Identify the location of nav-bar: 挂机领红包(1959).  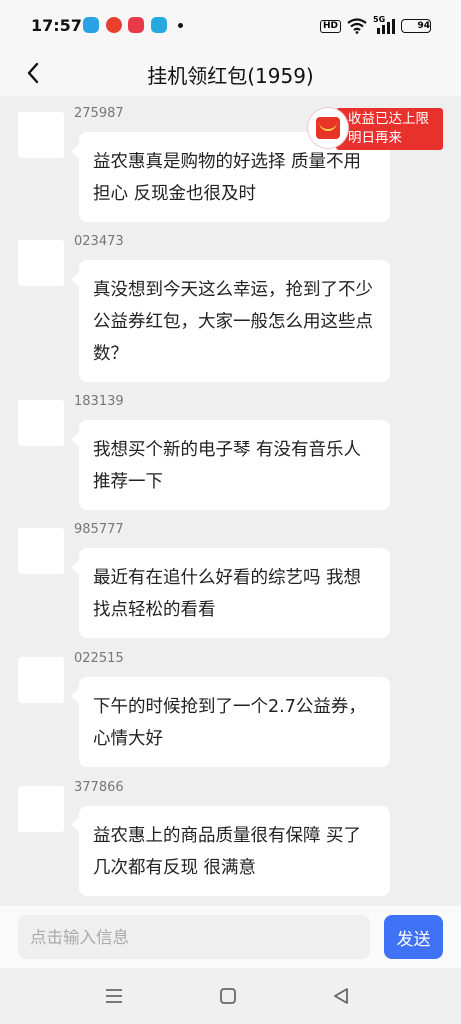
(230, 73).